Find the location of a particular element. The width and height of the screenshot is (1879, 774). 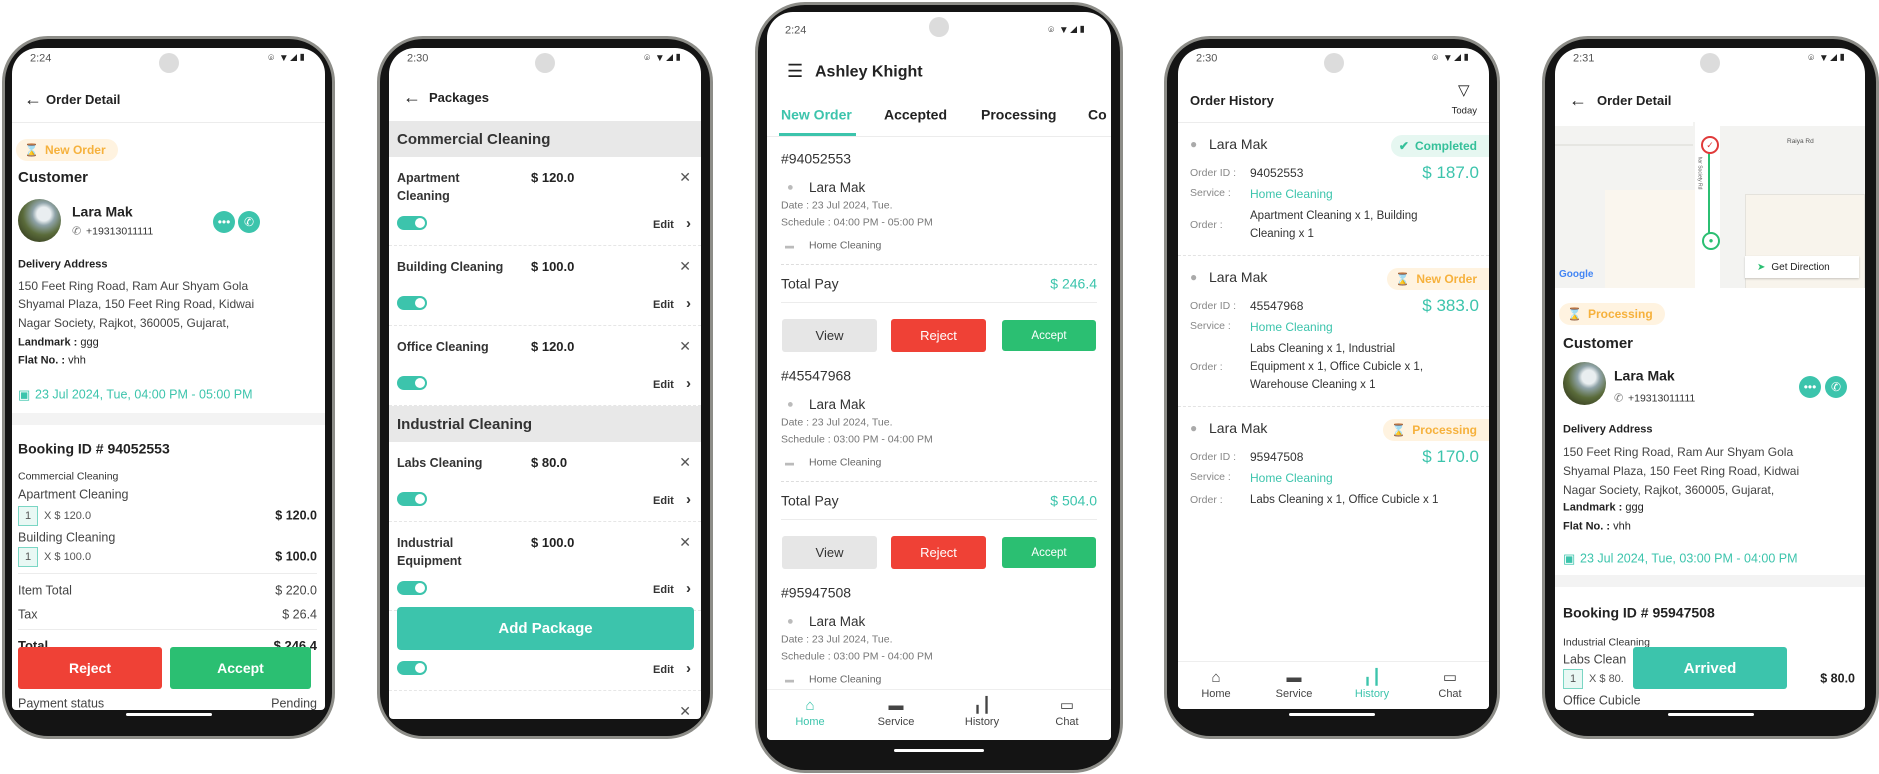

customer-heading: Customer is located at coordinates (1598, 343).